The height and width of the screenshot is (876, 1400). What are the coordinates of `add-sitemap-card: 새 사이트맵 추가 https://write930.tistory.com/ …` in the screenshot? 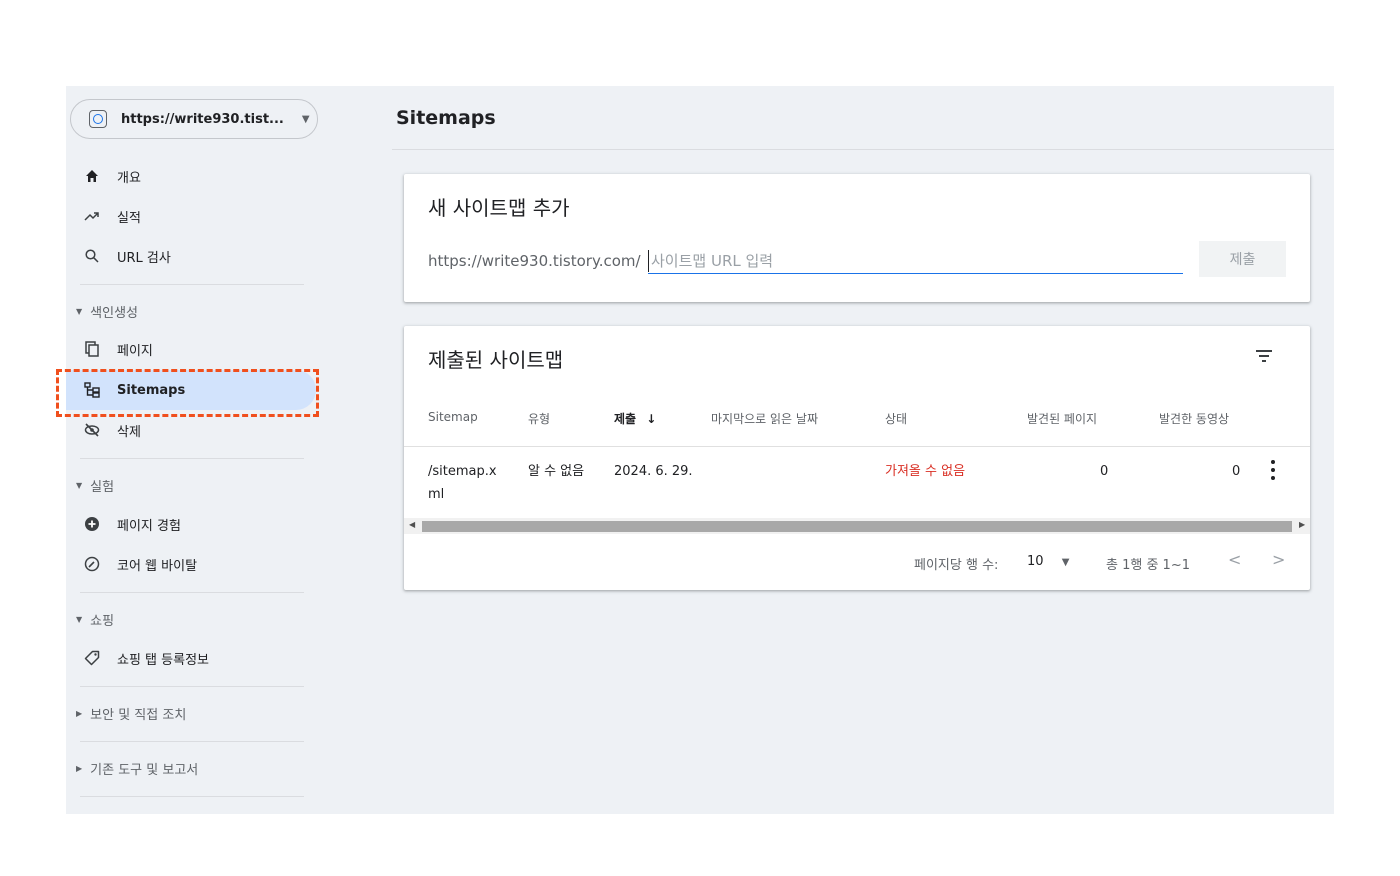 It's located at (857, 238).